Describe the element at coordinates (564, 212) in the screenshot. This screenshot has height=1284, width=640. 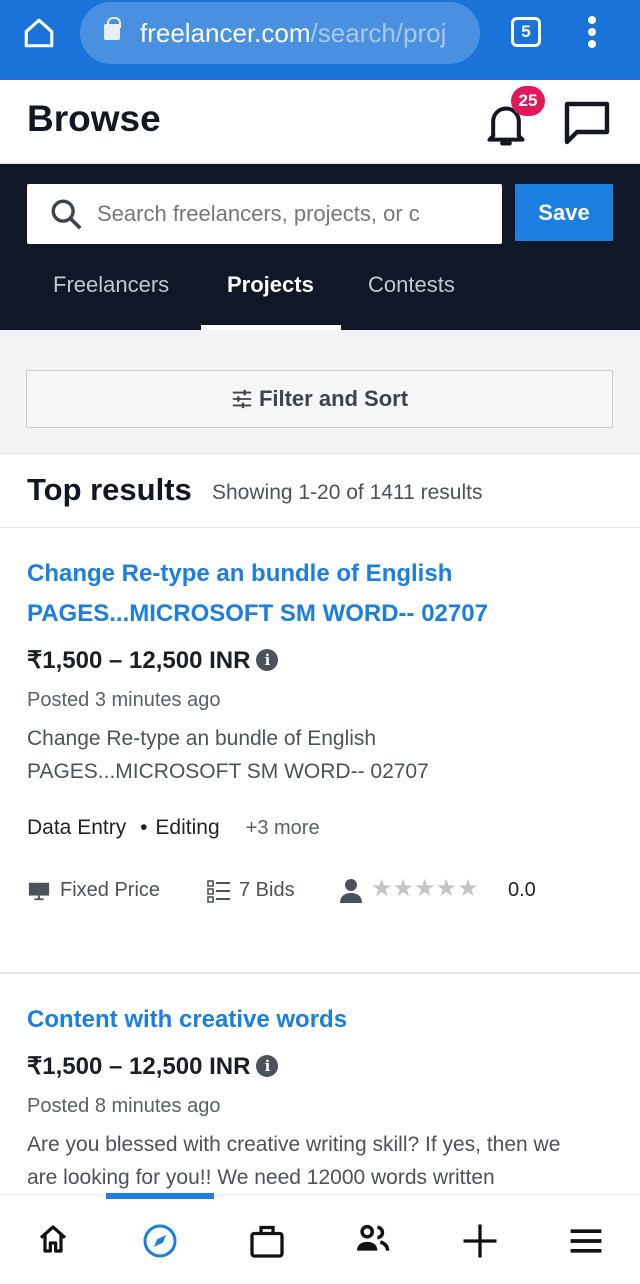
I see `save-button: Save` at that location.